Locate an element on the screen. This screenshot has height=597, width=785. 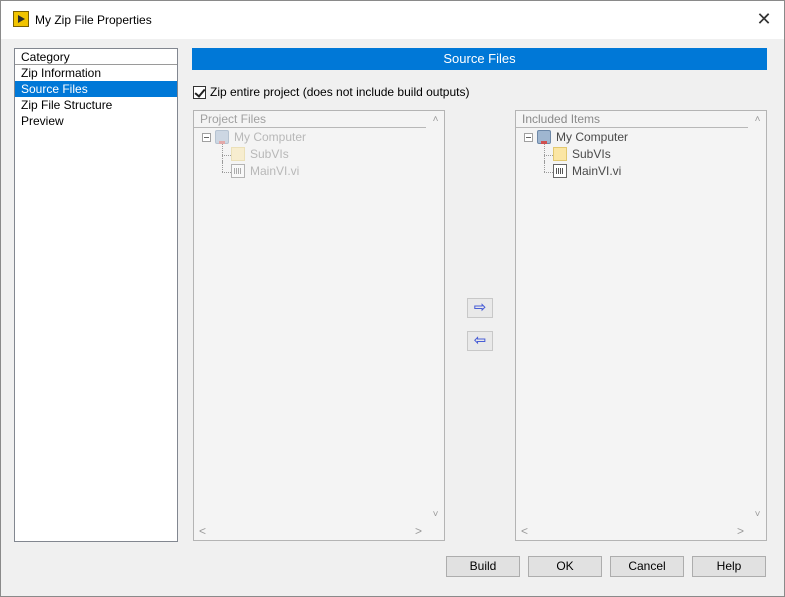
cancel-button: Cancel is located at coordinates (647, 566).